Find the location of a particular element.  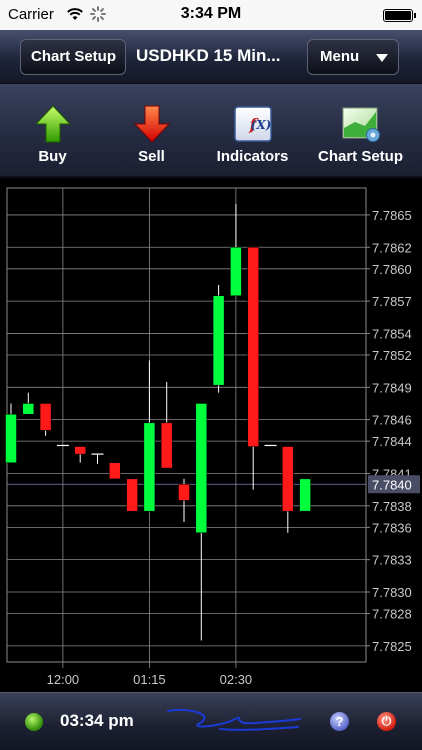

chart-gear-icon is located at coordinates (361, 124).